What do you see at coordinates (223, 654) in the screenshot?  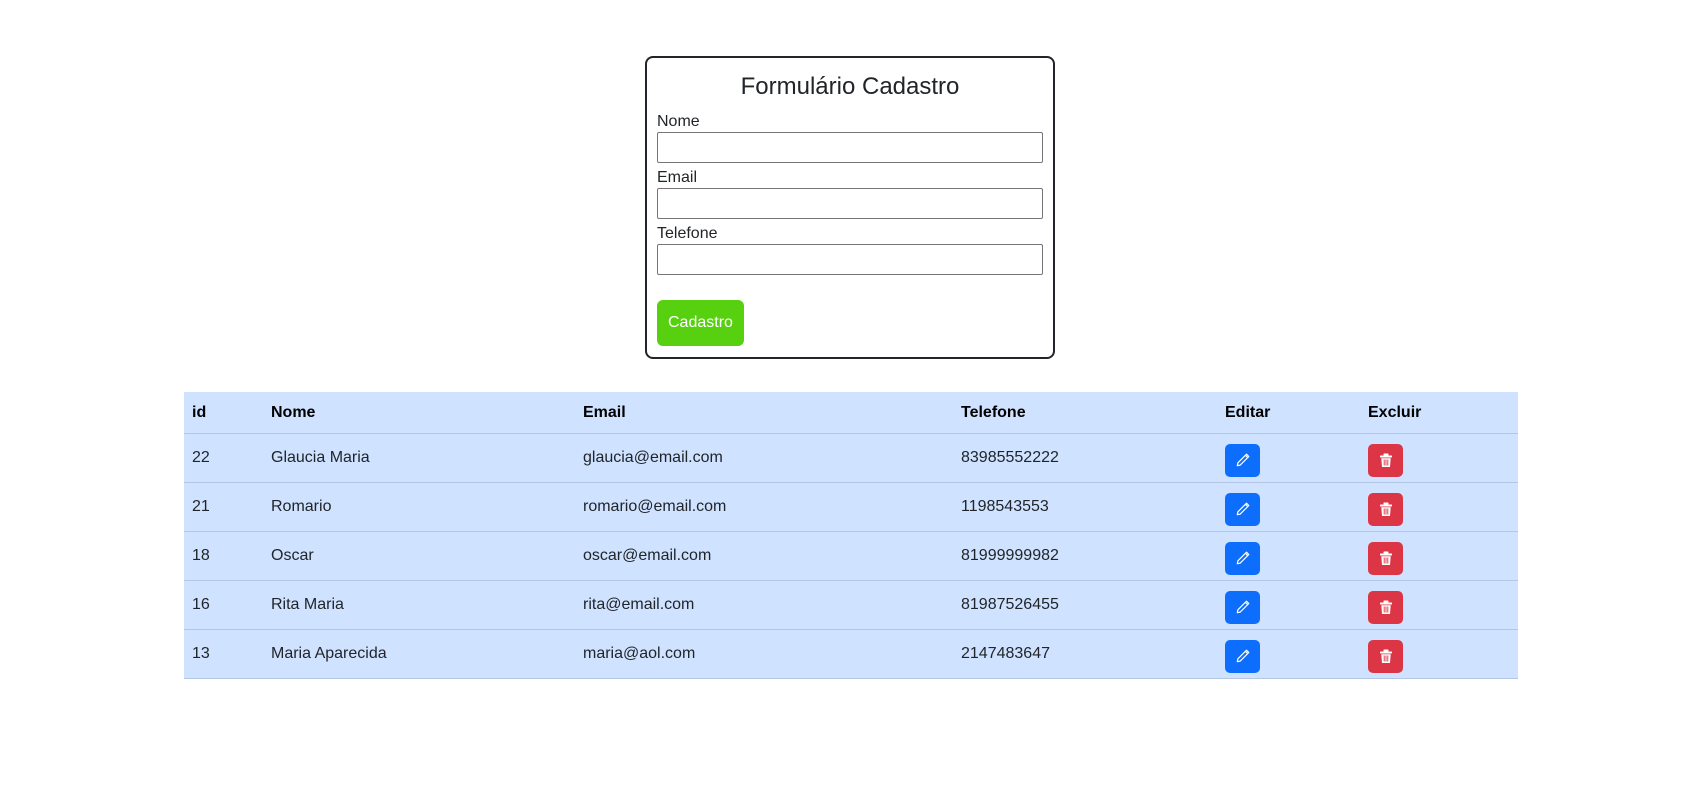 I see `cell-id: 13` at bounding box center [223, 654].